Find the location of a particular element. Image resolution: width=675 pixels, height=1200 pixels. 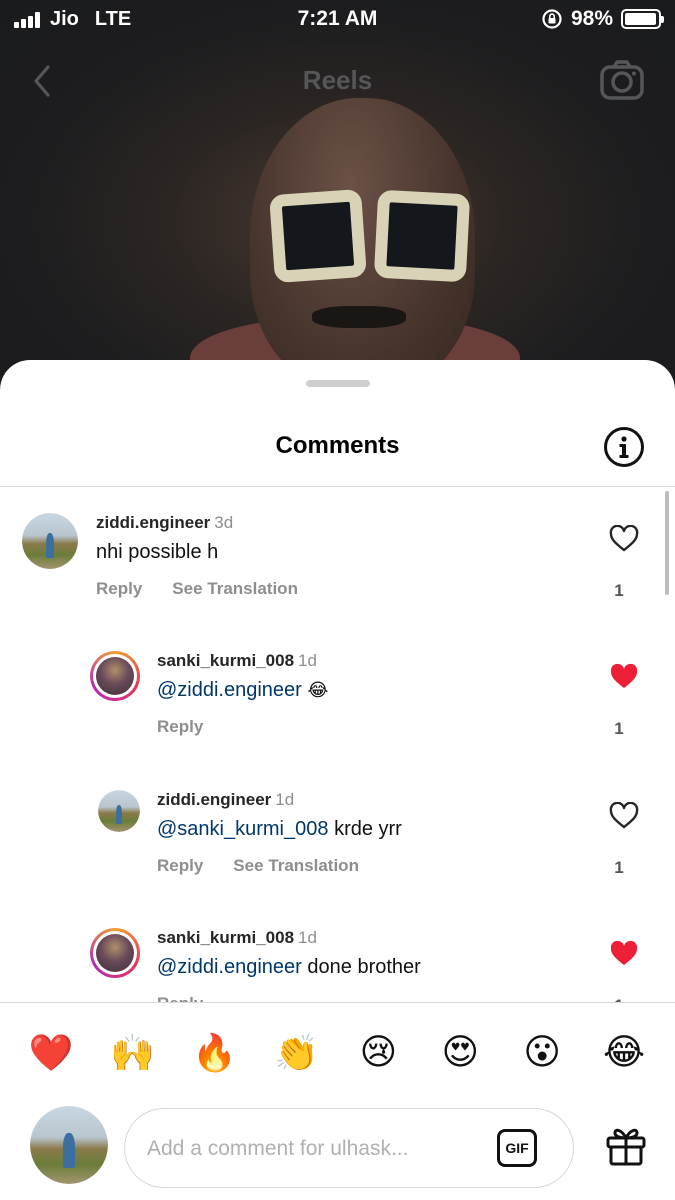

emoji-raised-hands: 🙌 is located at coordinates (133, 1053).